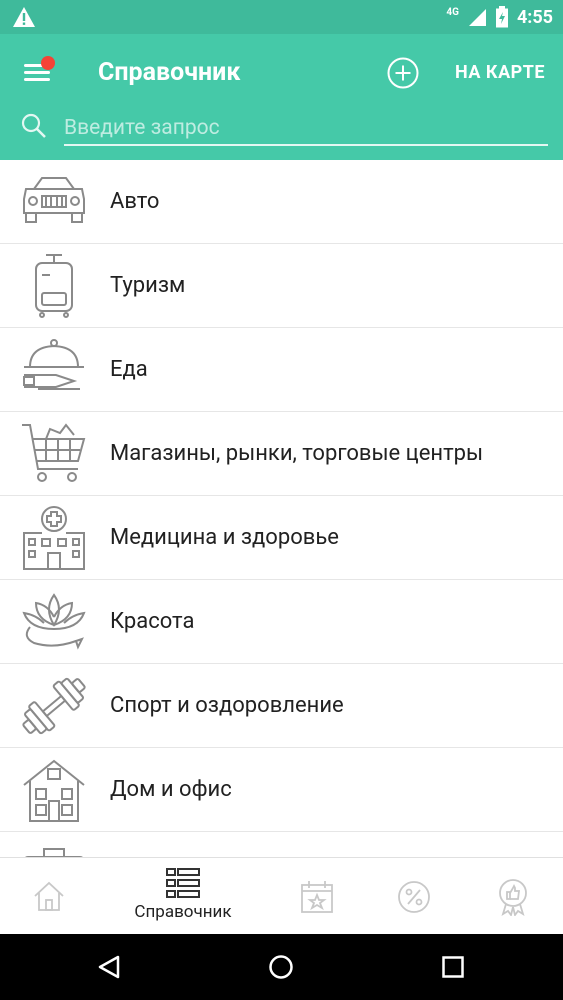 The height and width of the screenshot is (1000, 563). What do you see at coordinates (281, 790) in the screenshot?
I see `list-item: Дом и офис` at bounding box center [281, 790].